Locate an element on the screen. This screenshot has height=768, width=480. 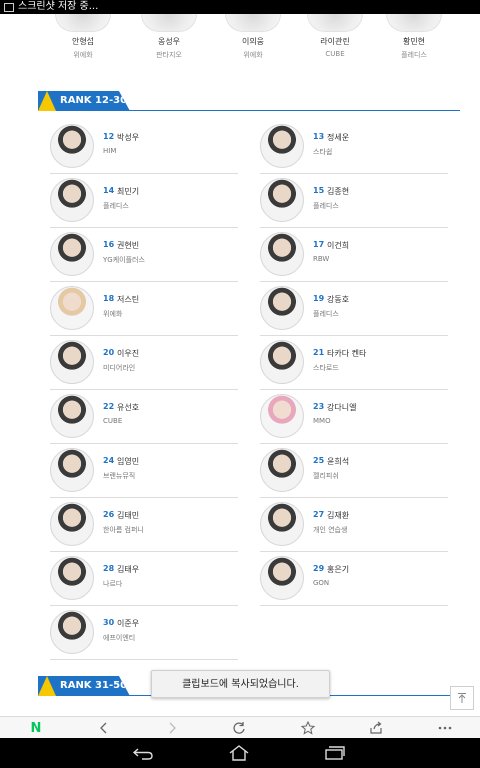
rank-section-header: RANK 12-30 is located at coordinates (249, 101).